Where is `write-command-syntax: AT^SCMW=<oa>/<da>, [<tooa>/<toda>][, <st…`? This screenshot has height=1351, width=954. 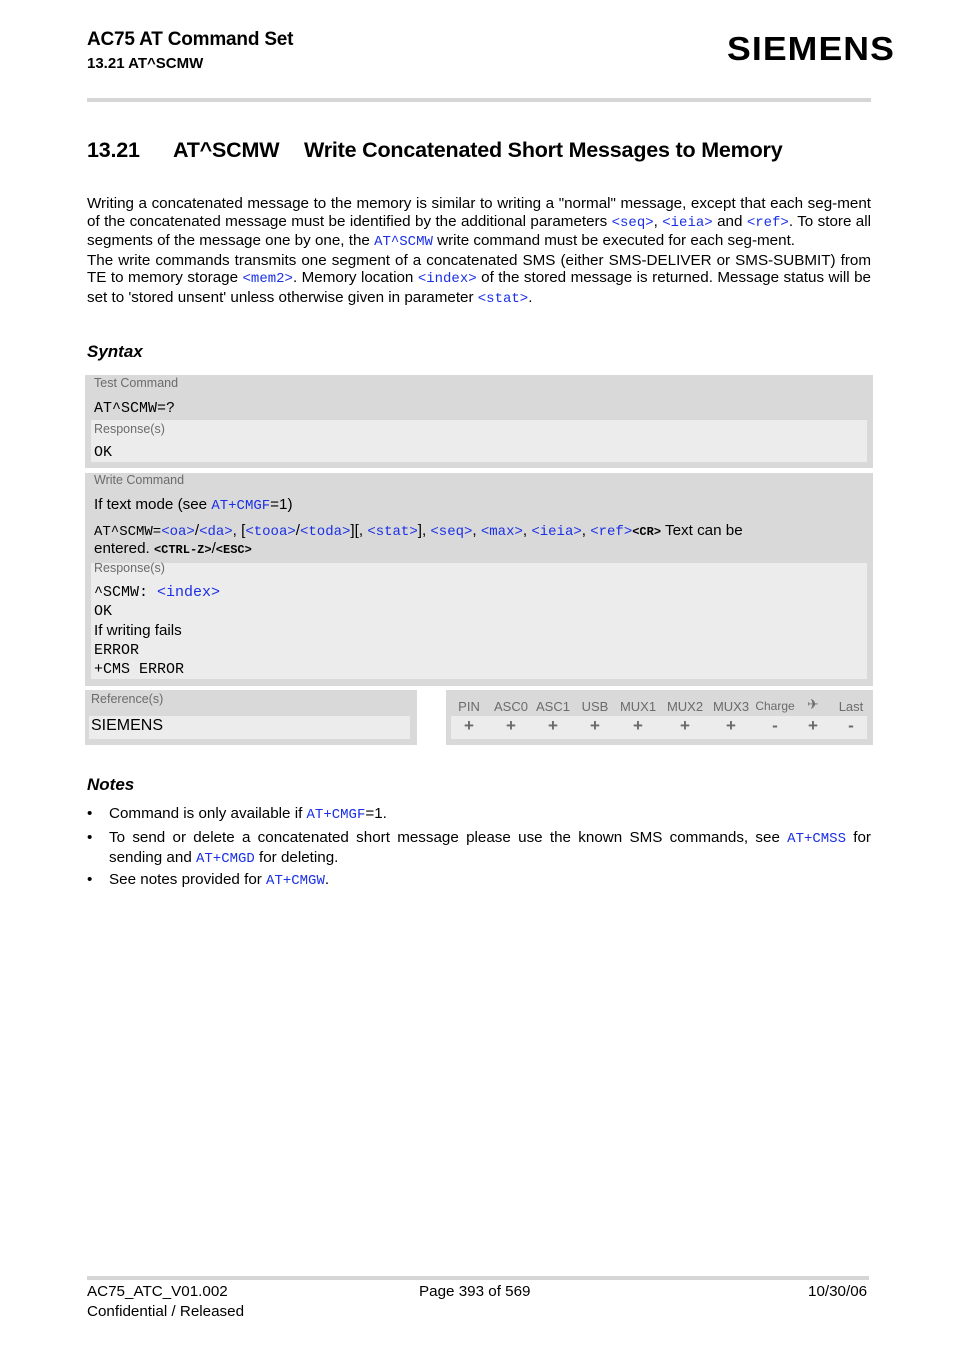
write-command-syntax: AT^SCMW=<oa>/<da>, [<tooa>/<toda>][, <st… is located at coordinates (418, 531).